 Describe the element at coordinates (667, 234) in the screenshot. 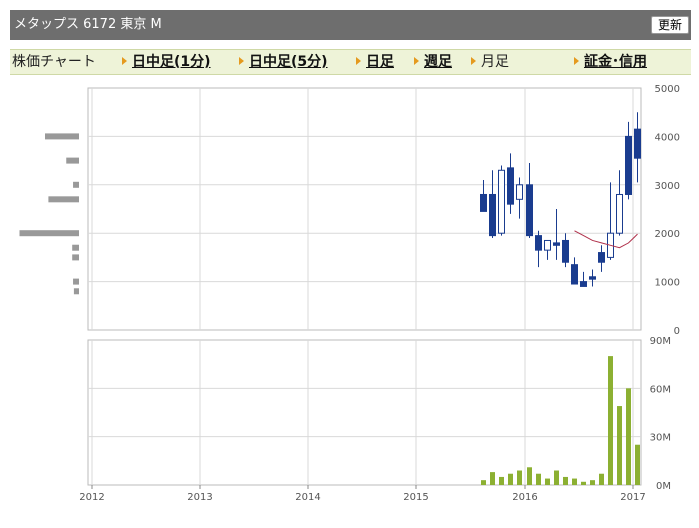

I see `price-y-tick-label: 2000` at that location.